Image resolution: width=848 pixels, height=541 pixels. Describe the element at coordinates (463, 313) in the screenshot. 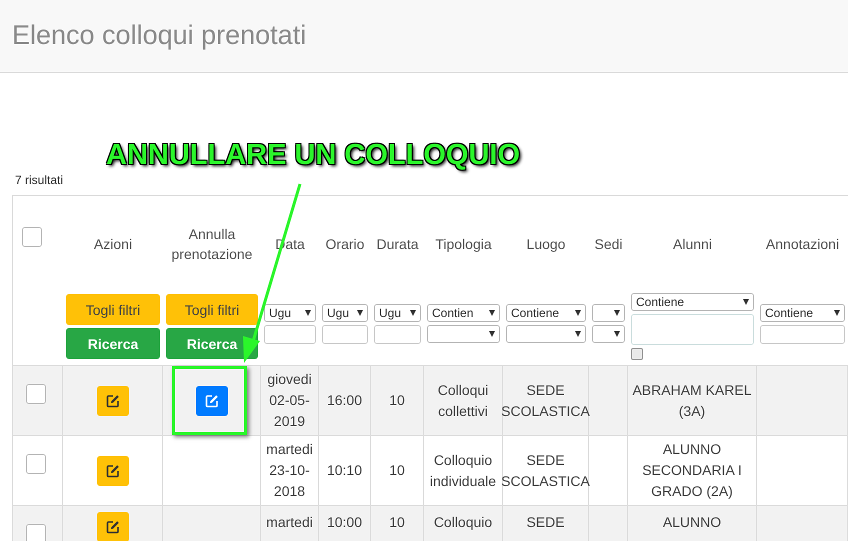

I see `operator-select: Contien` at that location.